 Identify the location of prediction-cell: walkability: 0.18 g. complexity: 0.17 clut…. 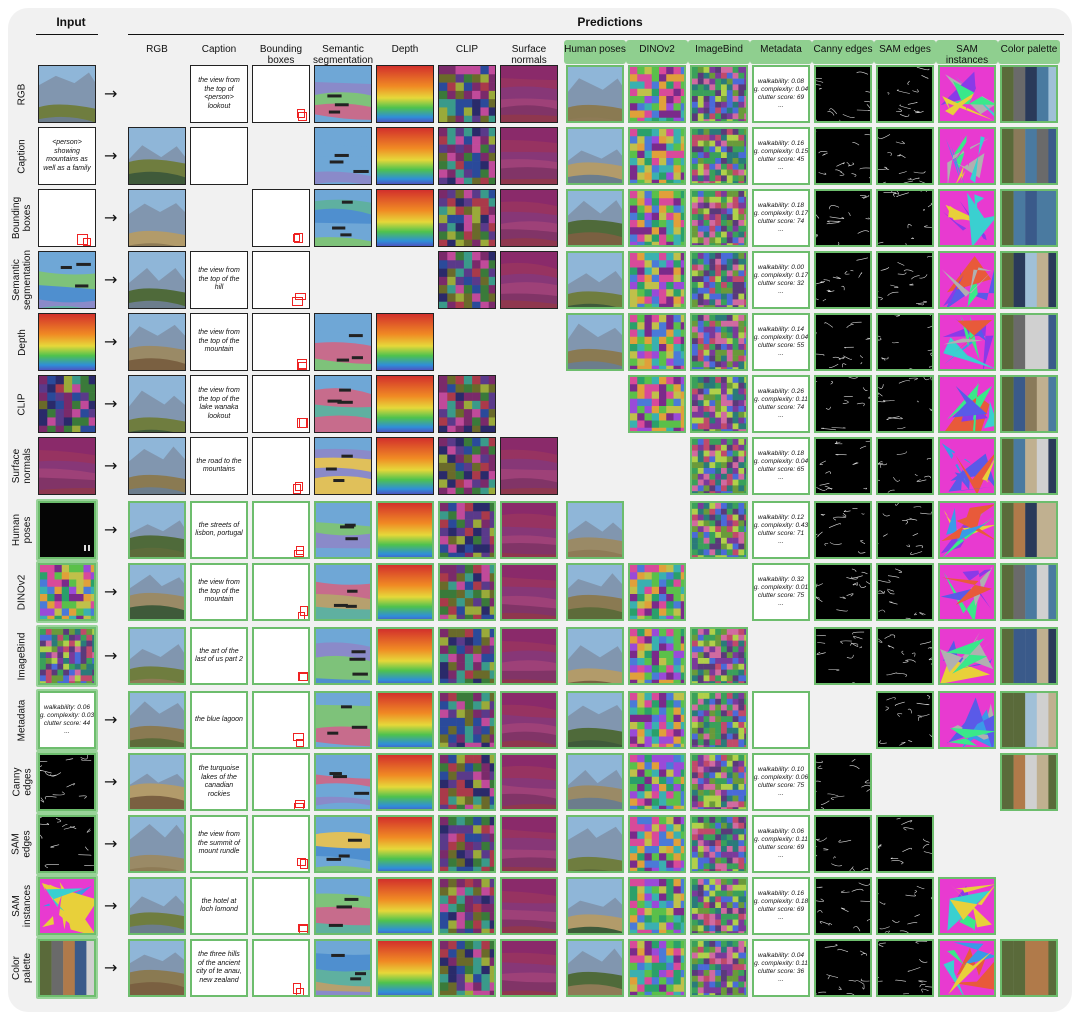
(781, 218).